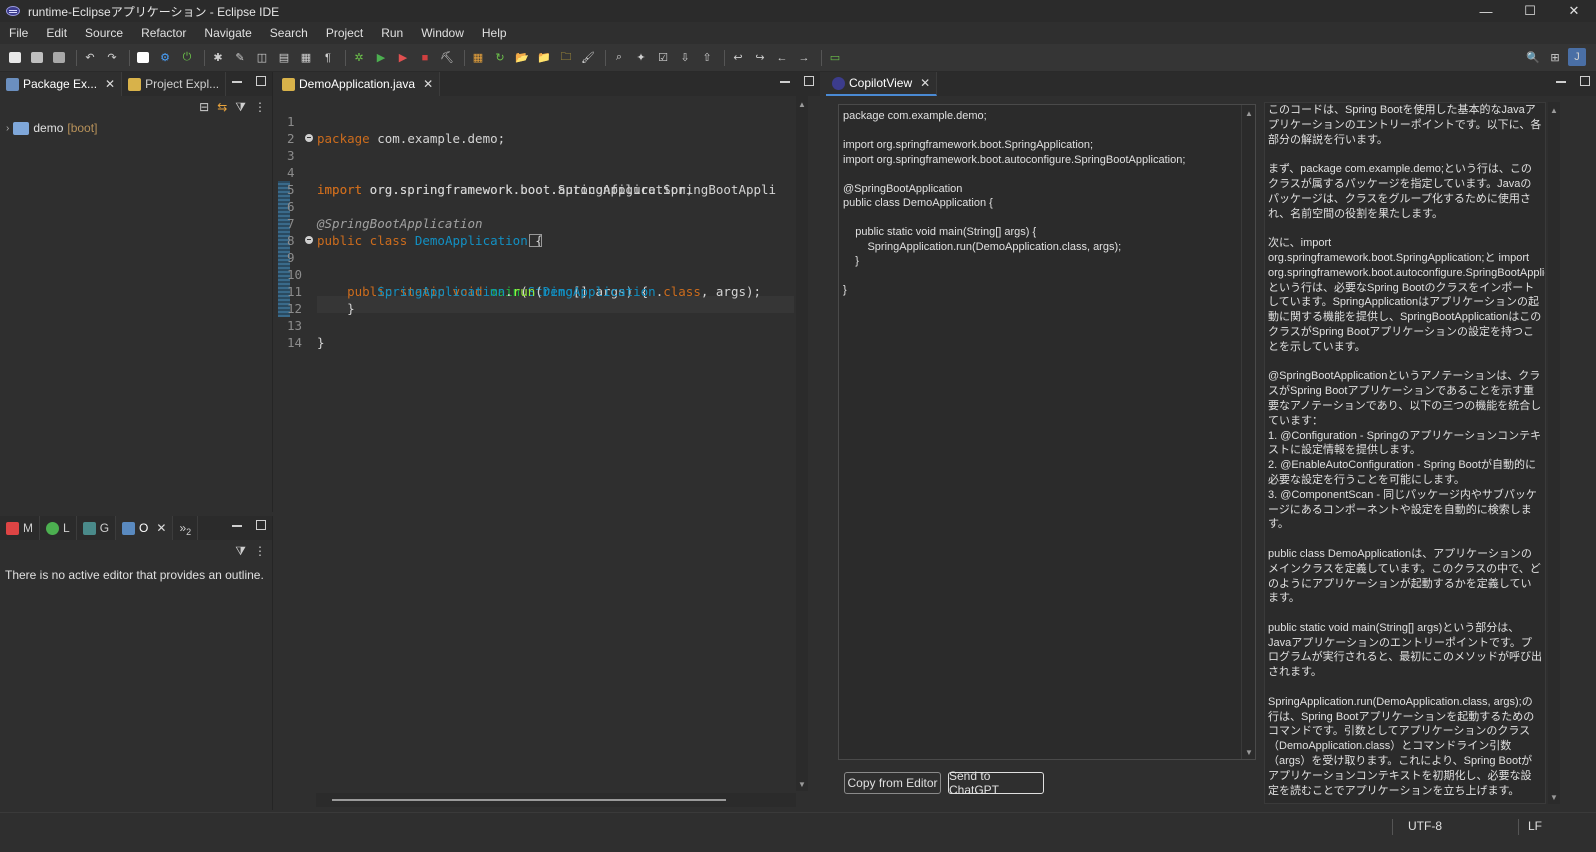 This screenshot has width=1596, height=852. Describe the element at coordinates (187, 58) in the screenshot. I see `spring-boot-icon: ⏻` at that location.